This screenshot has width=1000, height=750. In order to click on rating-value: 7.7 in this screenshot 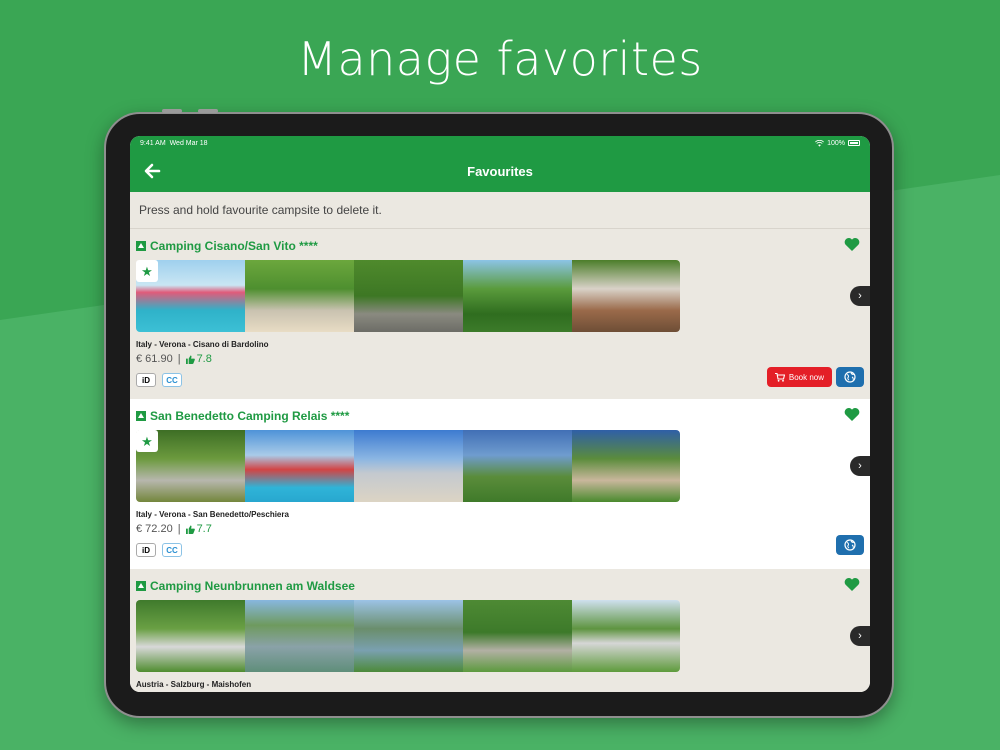, I will do `click(204, 529)`.